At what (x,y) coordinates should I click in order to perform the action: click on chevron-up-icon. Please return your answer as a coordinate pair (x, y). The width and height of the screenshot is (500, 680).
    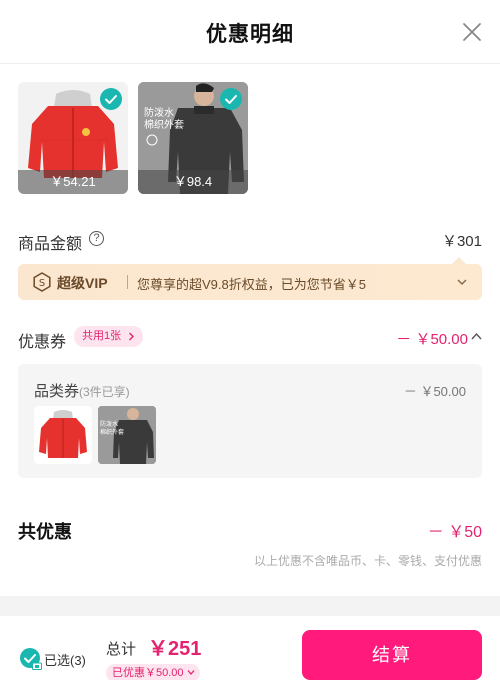
    Looking at the image, I should click on (476, 336).